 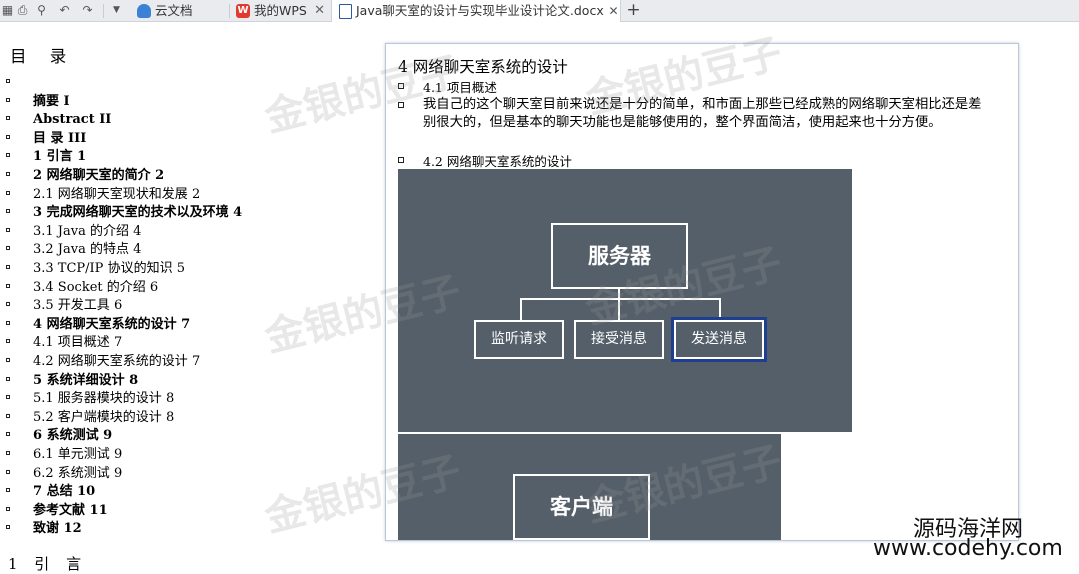 I want to click on toc-item: 3.4 Socket 的介绍 6, so click(x=190, y=288).